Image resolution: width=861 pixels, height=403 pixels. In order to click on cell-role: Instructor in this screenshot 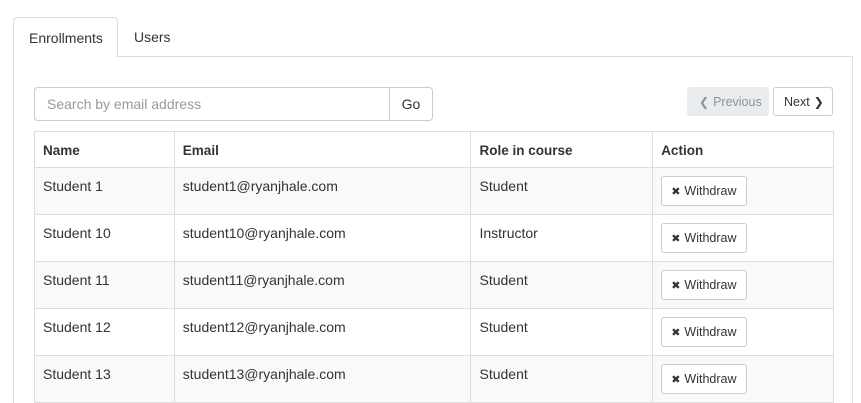, I will do `click(562, 238)`.